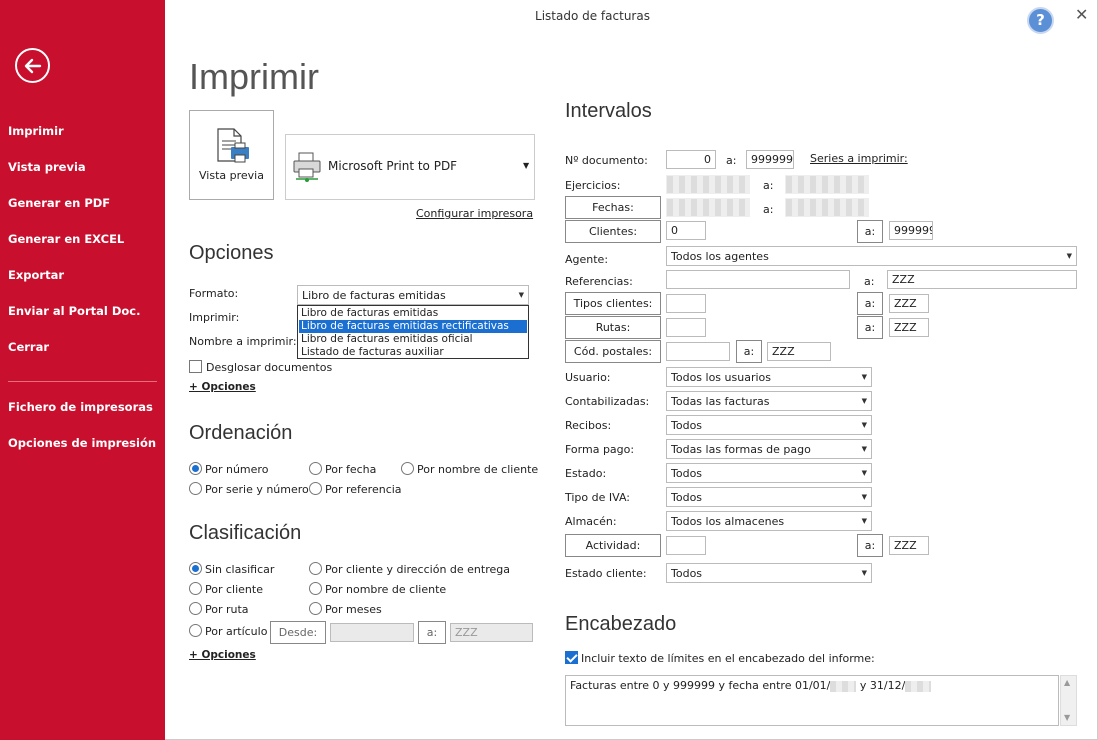 This screenshot has height=740, width=1098. Describe the element at coordinates (195, 568) in the screenshot. I see `radio-sin-clasificar` at that location.